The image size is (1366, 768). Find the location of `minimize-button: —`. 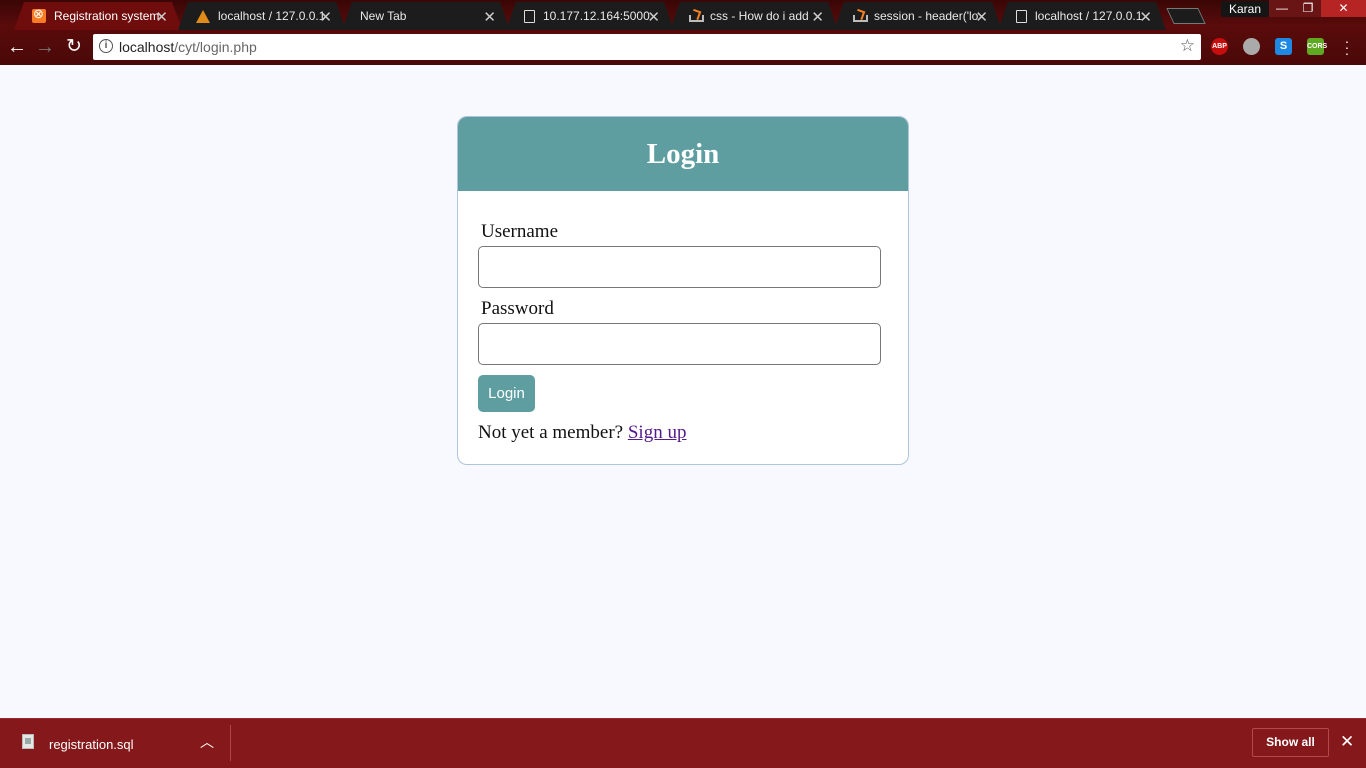

minimize-button: — is located at coordinates (1282, 8).